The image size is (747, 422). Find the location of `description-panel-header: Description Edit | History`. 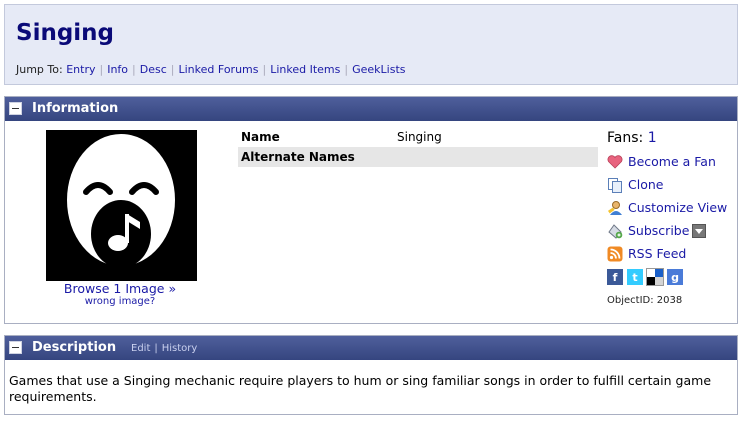

description-panel-header: Description Edit | History is located at coordinates (371, 348).